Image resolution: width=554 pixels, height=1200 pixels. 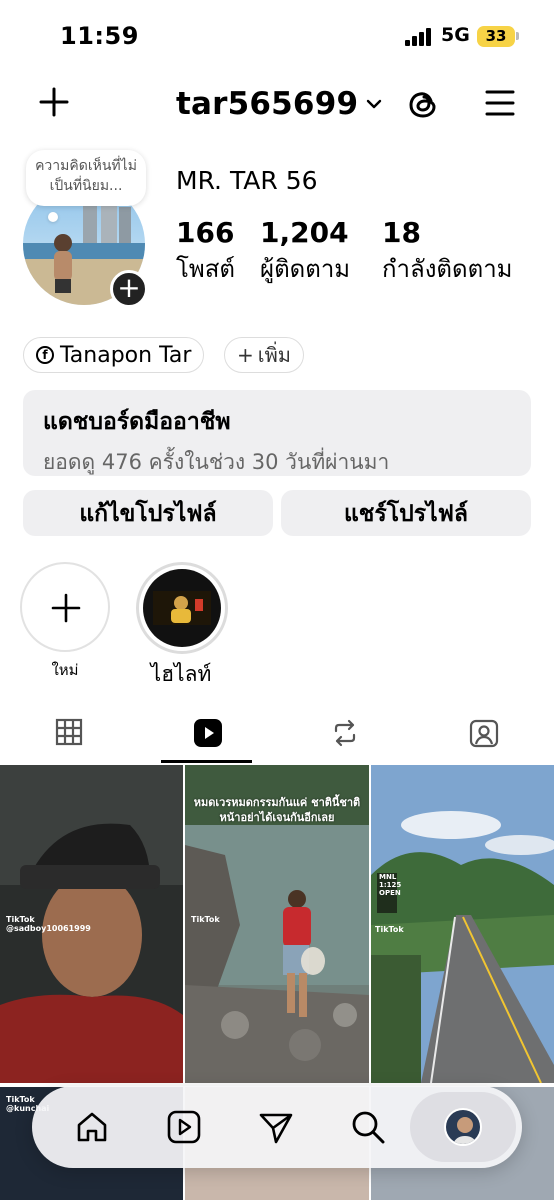 I want to click on stat-posts: 166 โพสต์, so click(x=205, y=252).